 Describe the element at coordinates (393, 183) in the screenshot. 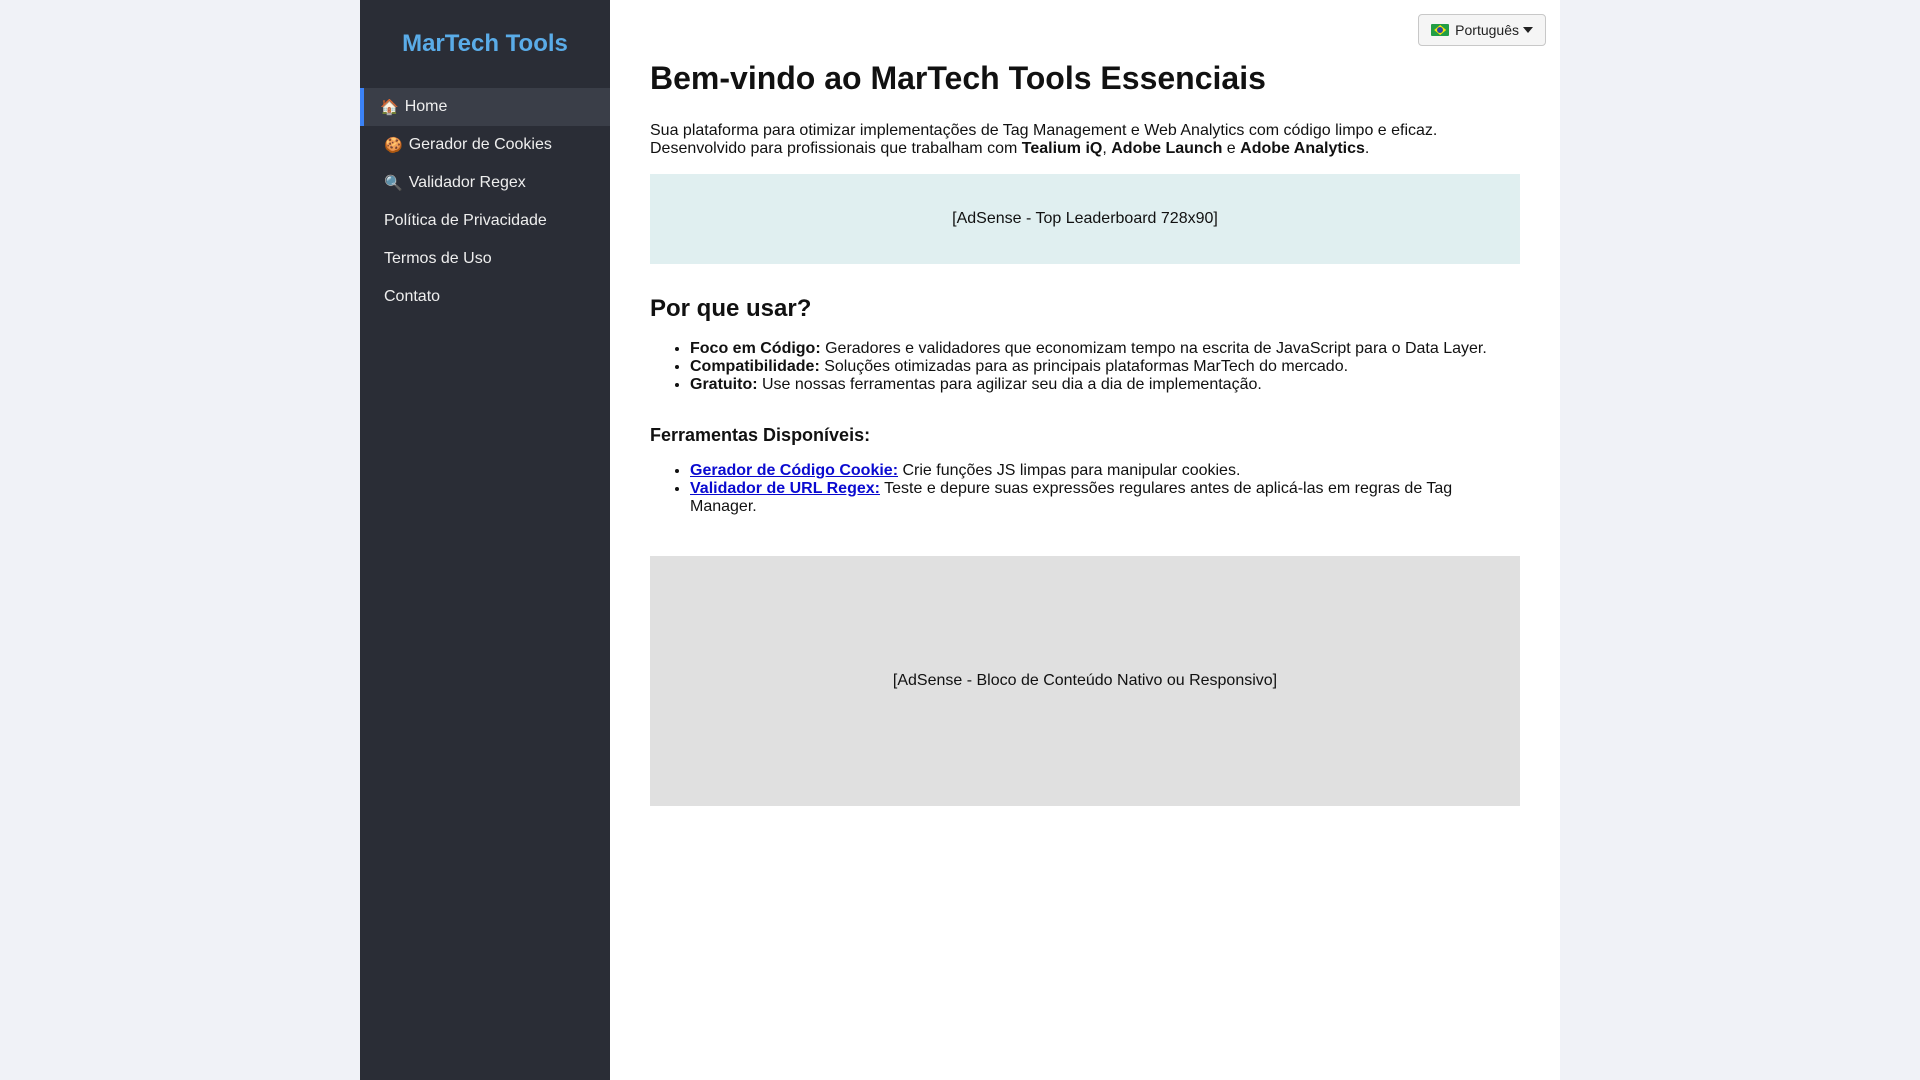

I see `magnifier-icon: 🔍` at that location.